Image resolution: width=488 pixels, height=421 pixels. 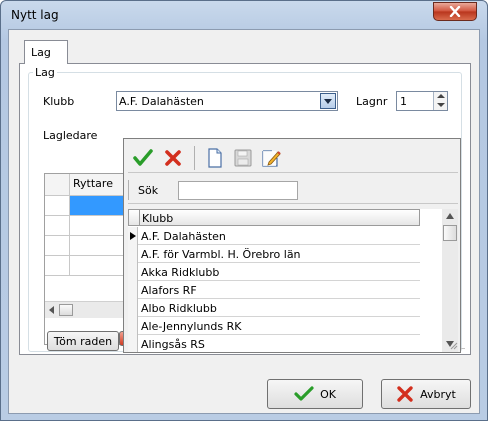 I want to click on list-scroll-thumb, so click(x=450, y=233).